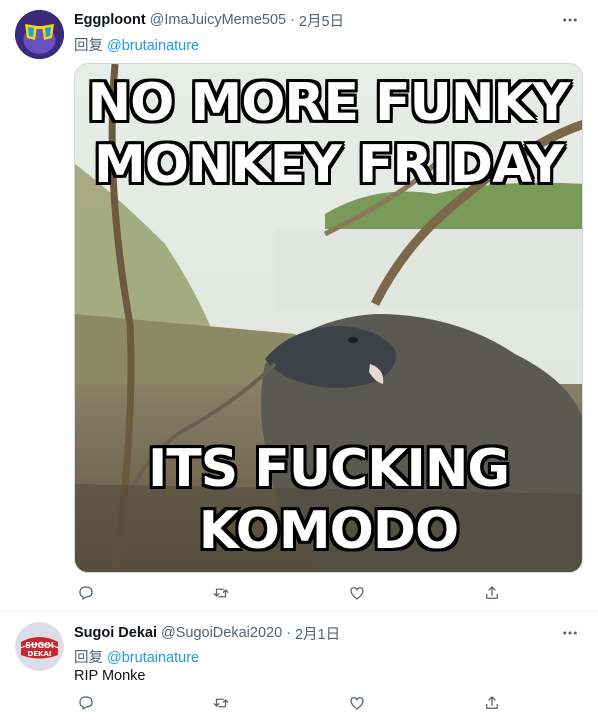 This screenshot has height=726, width=598. Describe the element at coordinates (39, 34) in the screenshot. I see `avatar` at that location.